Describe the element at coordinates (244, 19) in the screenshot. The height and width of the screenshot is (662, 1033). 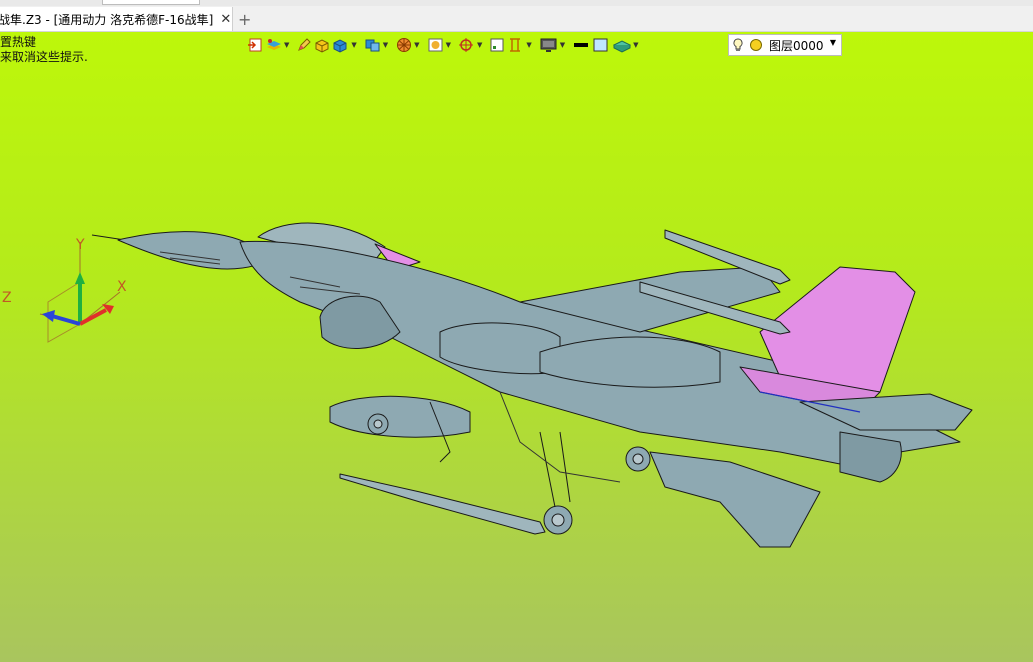
I see `new-tab-button: +` at that location.